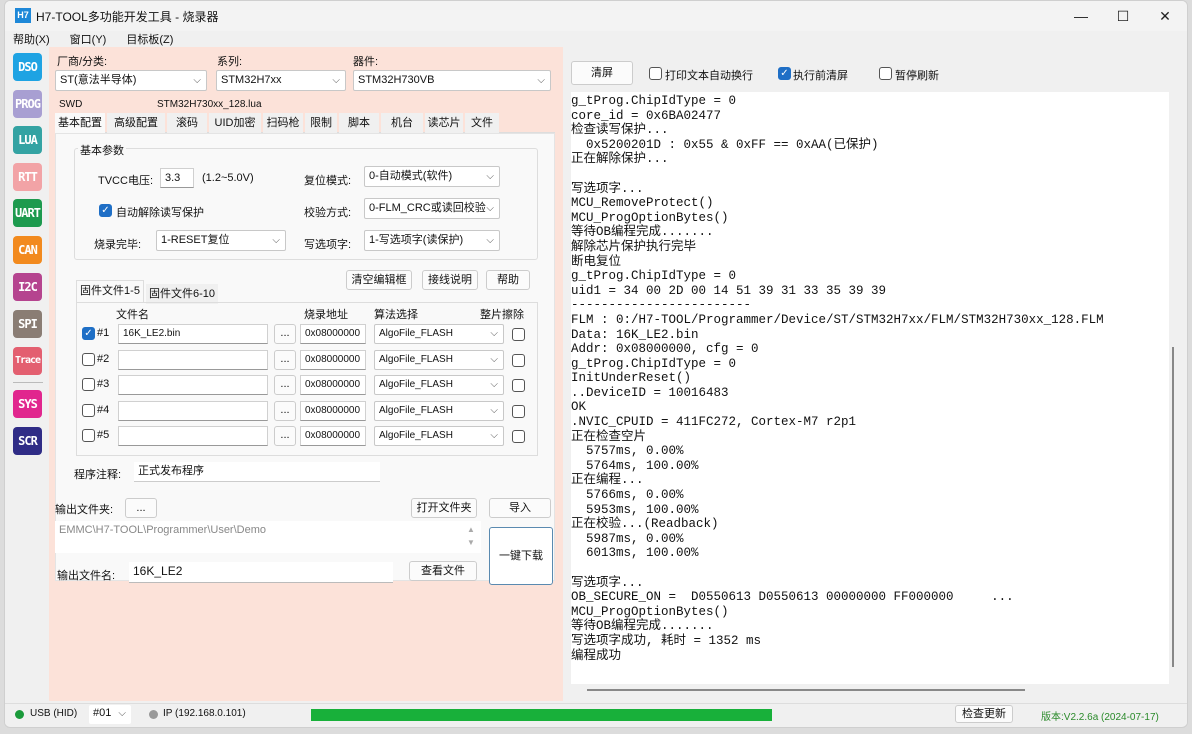 Image resolution: width=1192 pixels, height=734 pixels. What do you see at coordinates (432, 208) in the screenshot?
I see `verify-select: 0-FLM_CRC或读回校验 ⌵` at bounding box center [432, 208].